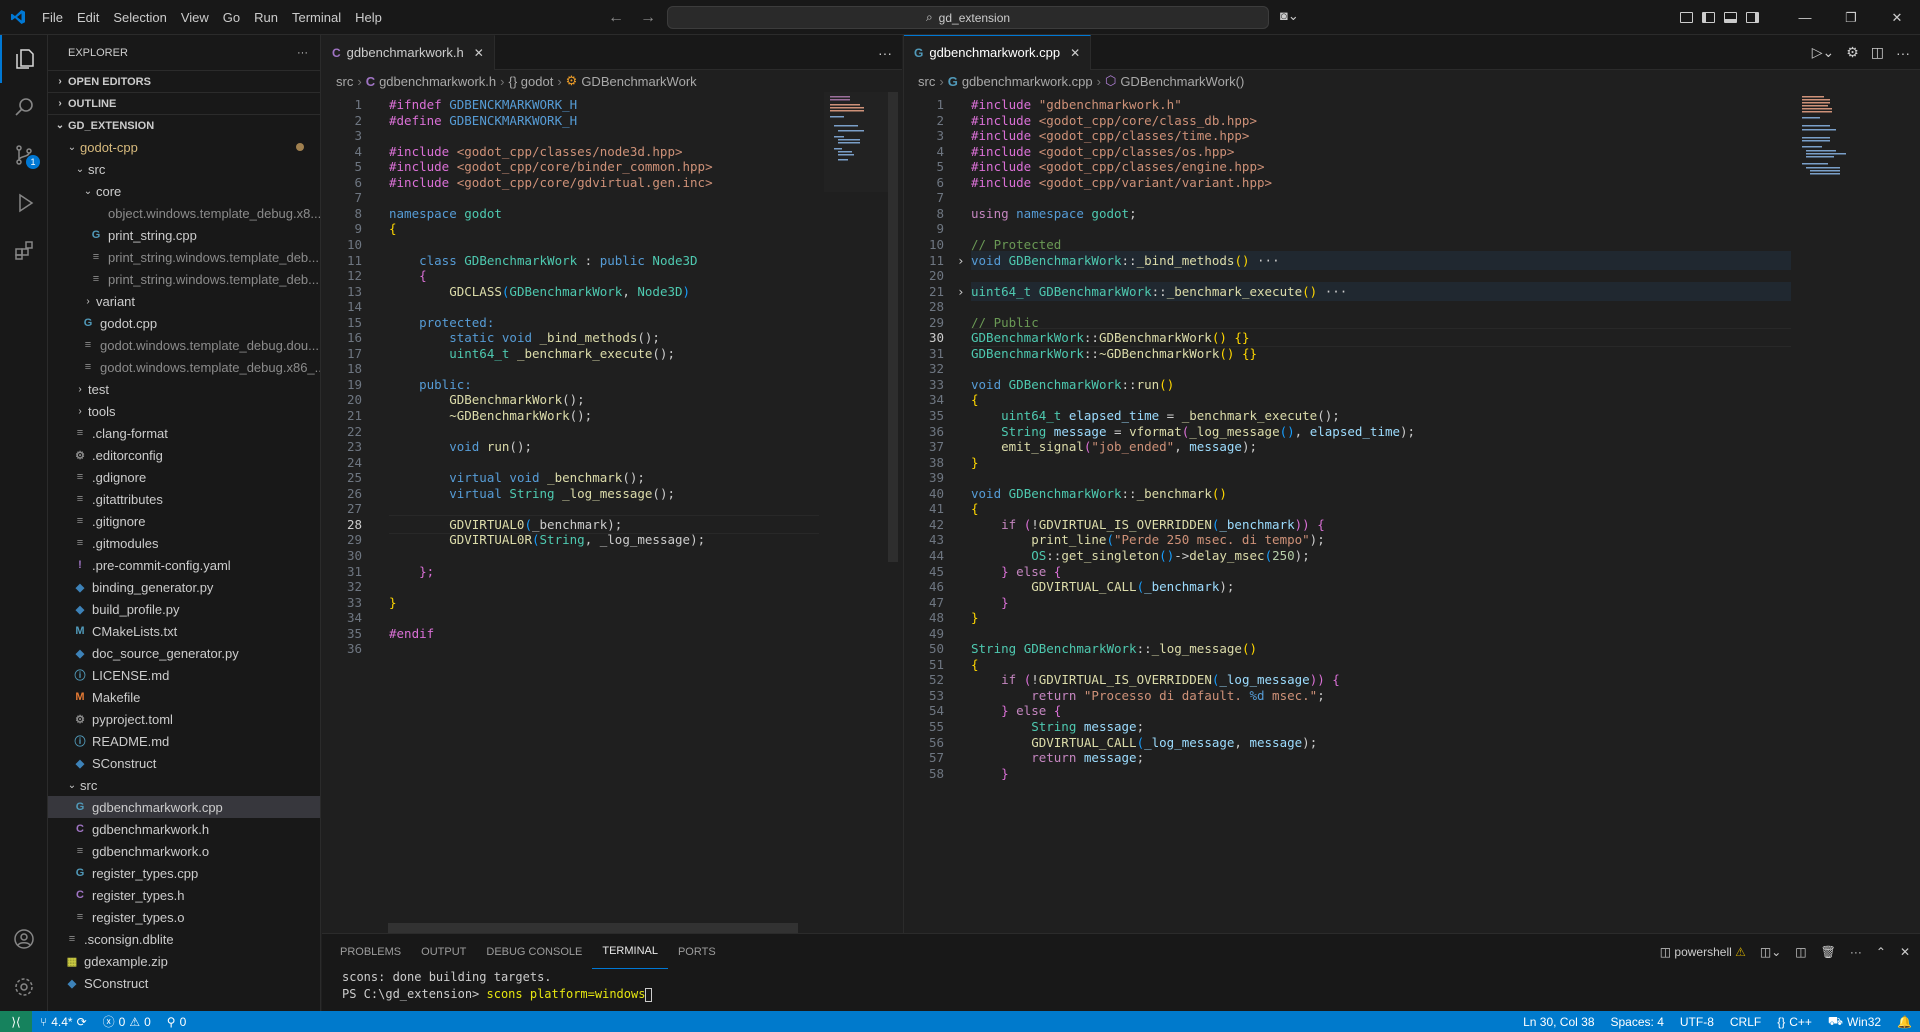 Image resolution: width=1920 pixels, height=1032 pixels. I want to click on language-mode: {} C++, so click(1794, 1021).